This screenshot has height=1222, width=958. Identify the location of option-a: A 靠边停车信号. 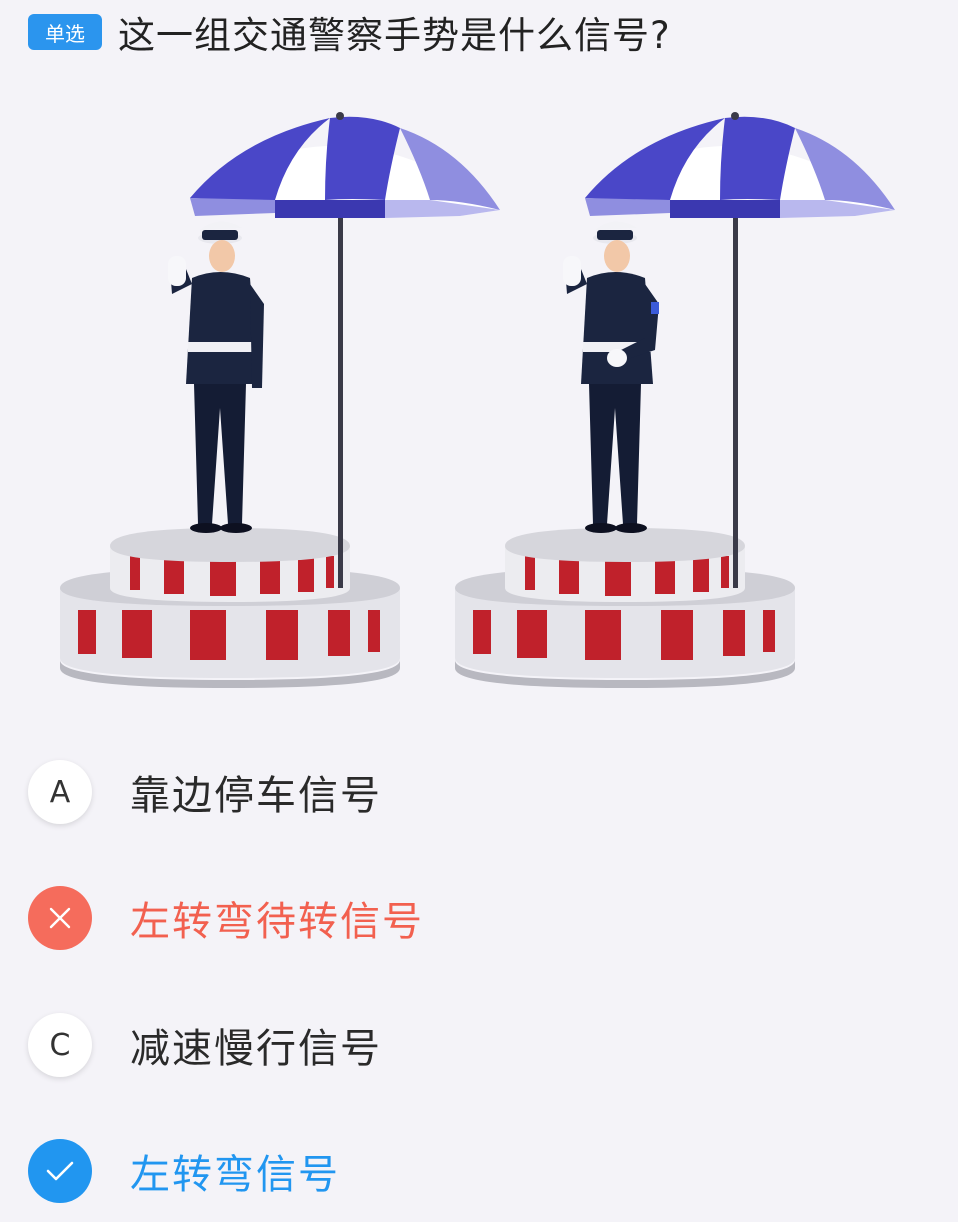
(205, 792).